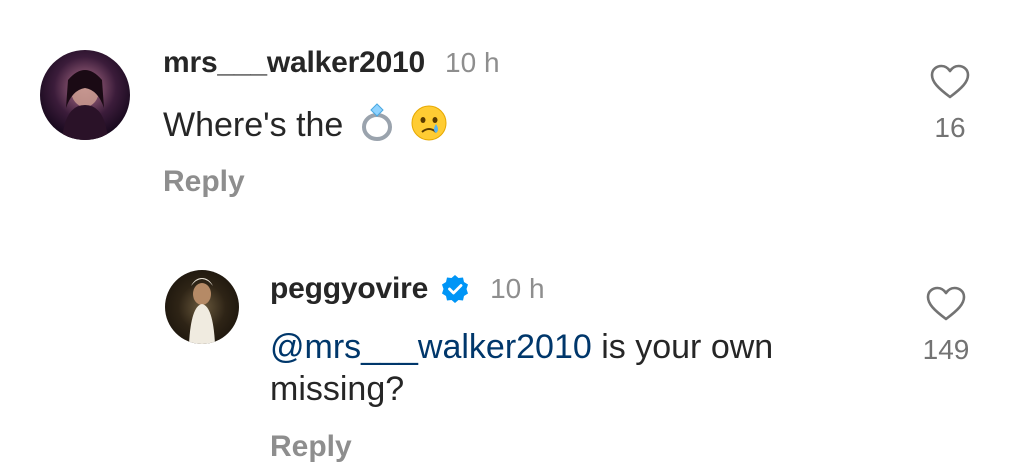  What do you see at coordinates (431, 347) in the screenshot?
I see `mention-link: @mrs___walker2010` at bounding box center [431, 347].